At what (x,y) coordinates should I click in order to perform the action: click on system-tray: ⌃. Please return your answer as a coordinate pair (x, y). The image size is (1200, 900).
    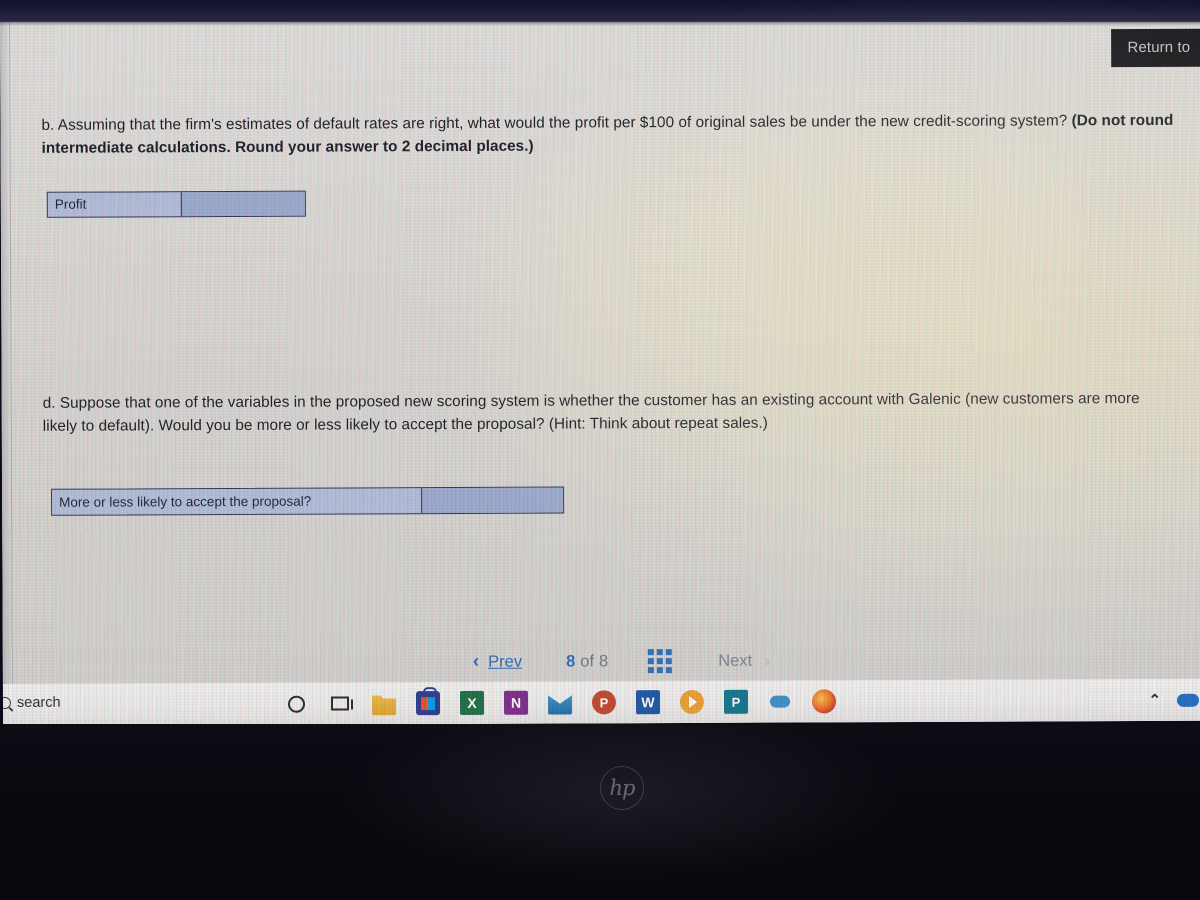
    Looking at the image, I should click on (1174, 700).